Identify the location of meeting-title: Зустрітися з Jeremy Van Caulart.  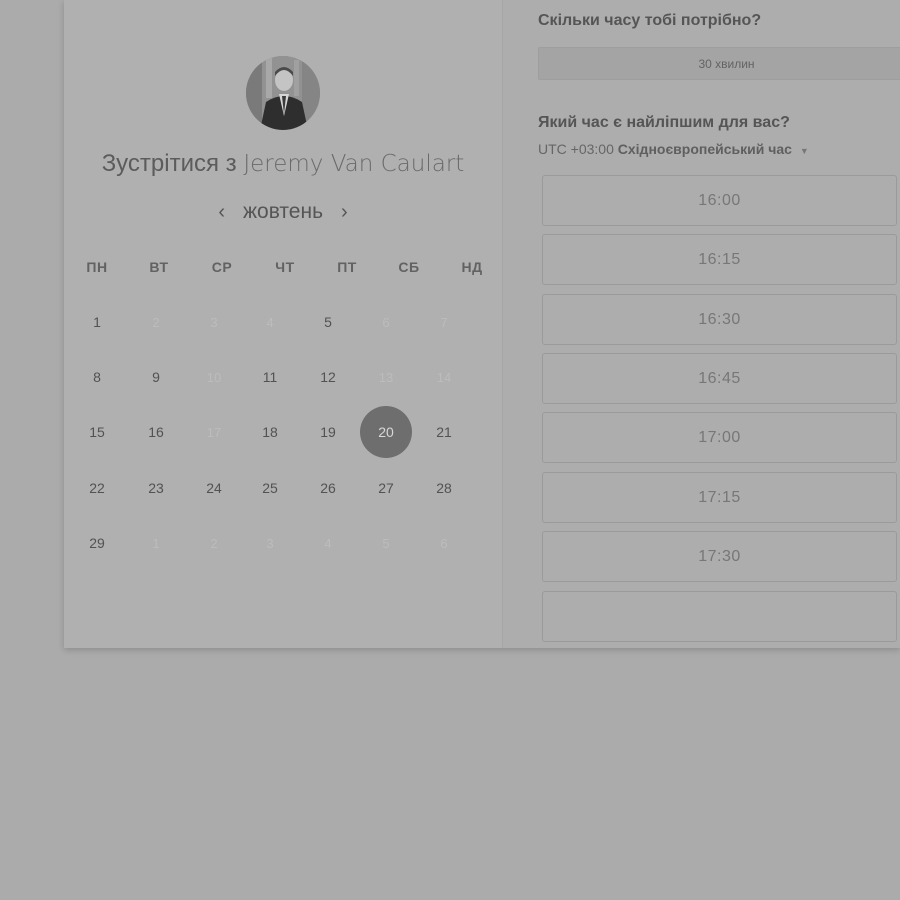
(283, 164).